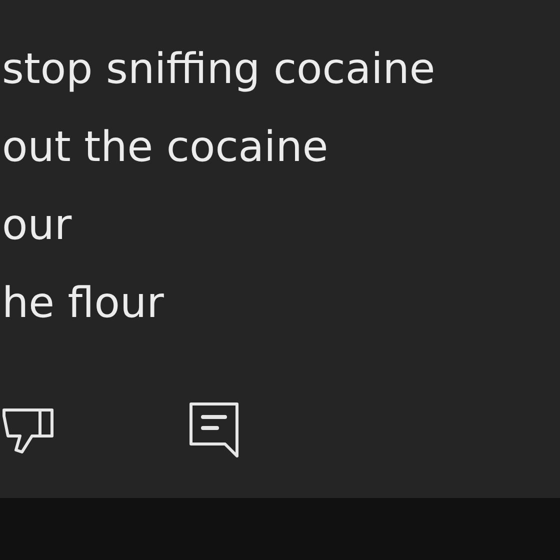 The width and height of the screenshot is (560, 560). What do you see at coordinates (219, 69) in the screenshot?
I see `comment-text: stop sniffing cocaine` at bounding box center [219, 69].